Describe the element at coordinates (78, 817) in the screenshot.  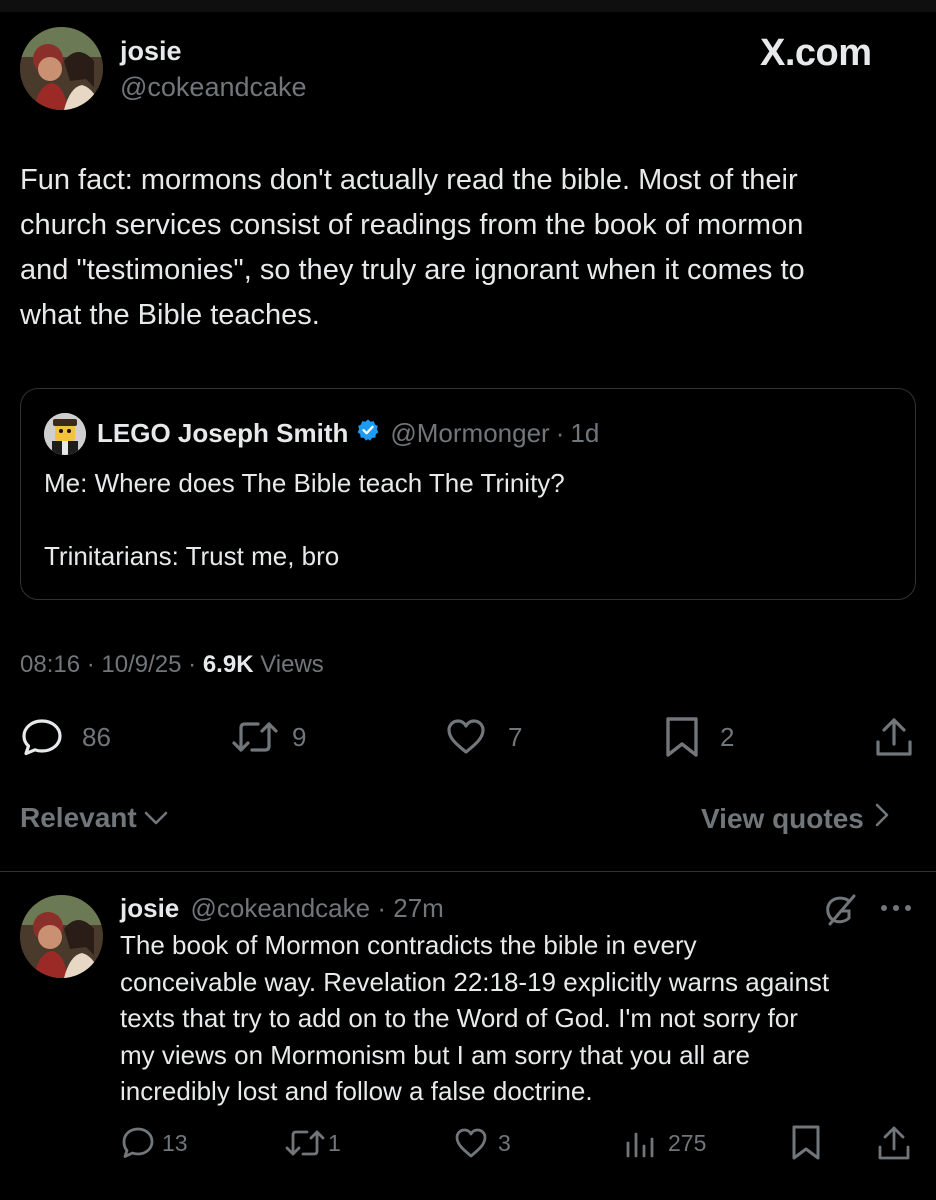
I see `sort-label: Relevant` at that location.